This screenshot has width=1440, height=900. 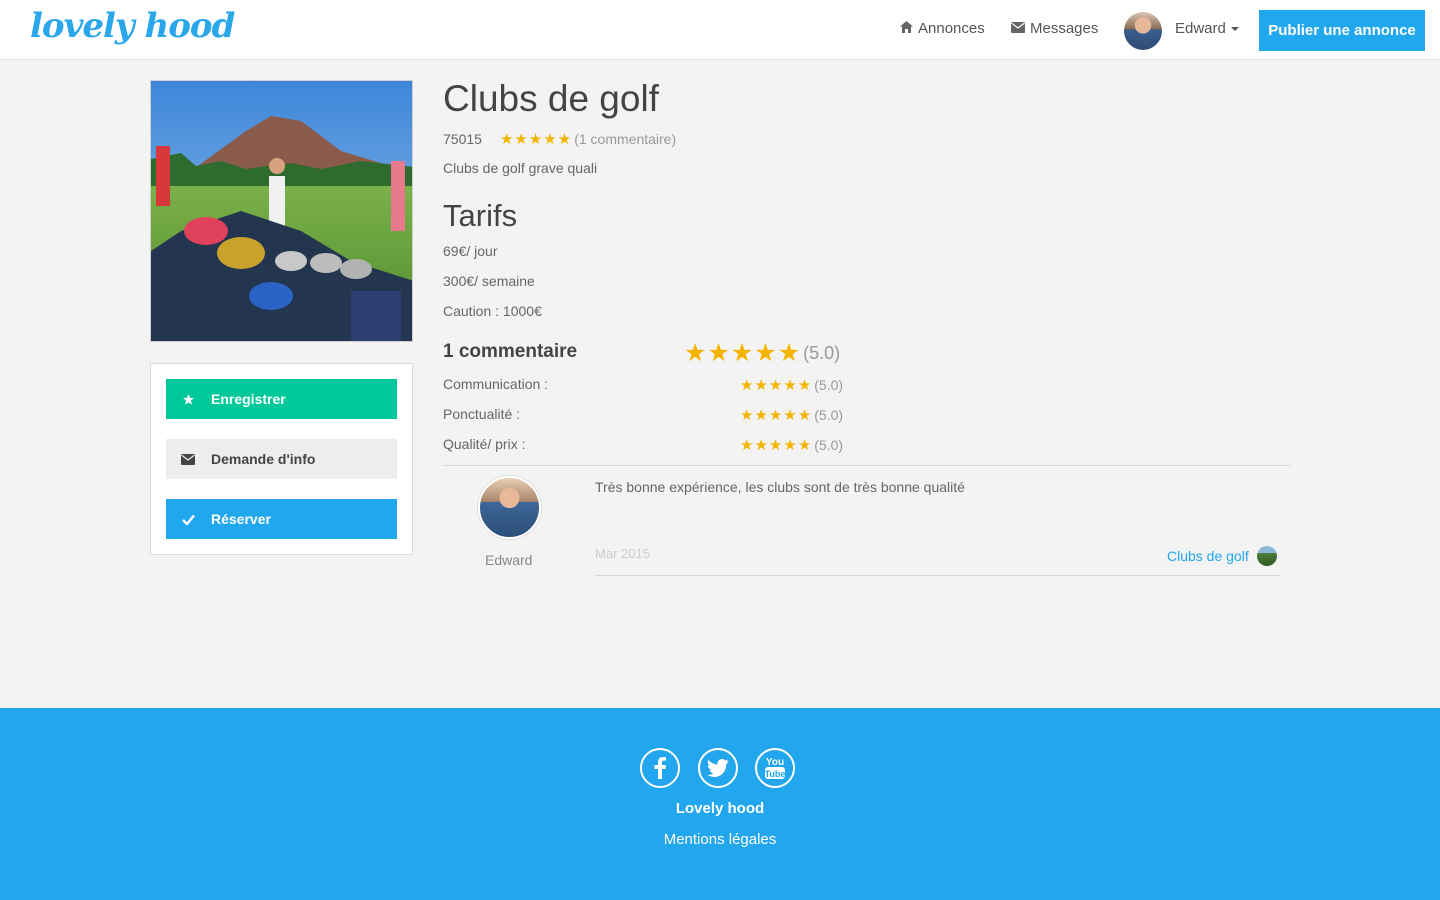 What do you see at coordinates (520, 168) in the screenshot?
I see `listing-description: Clubs de golf grave quali` at bounding box center [520, 168].